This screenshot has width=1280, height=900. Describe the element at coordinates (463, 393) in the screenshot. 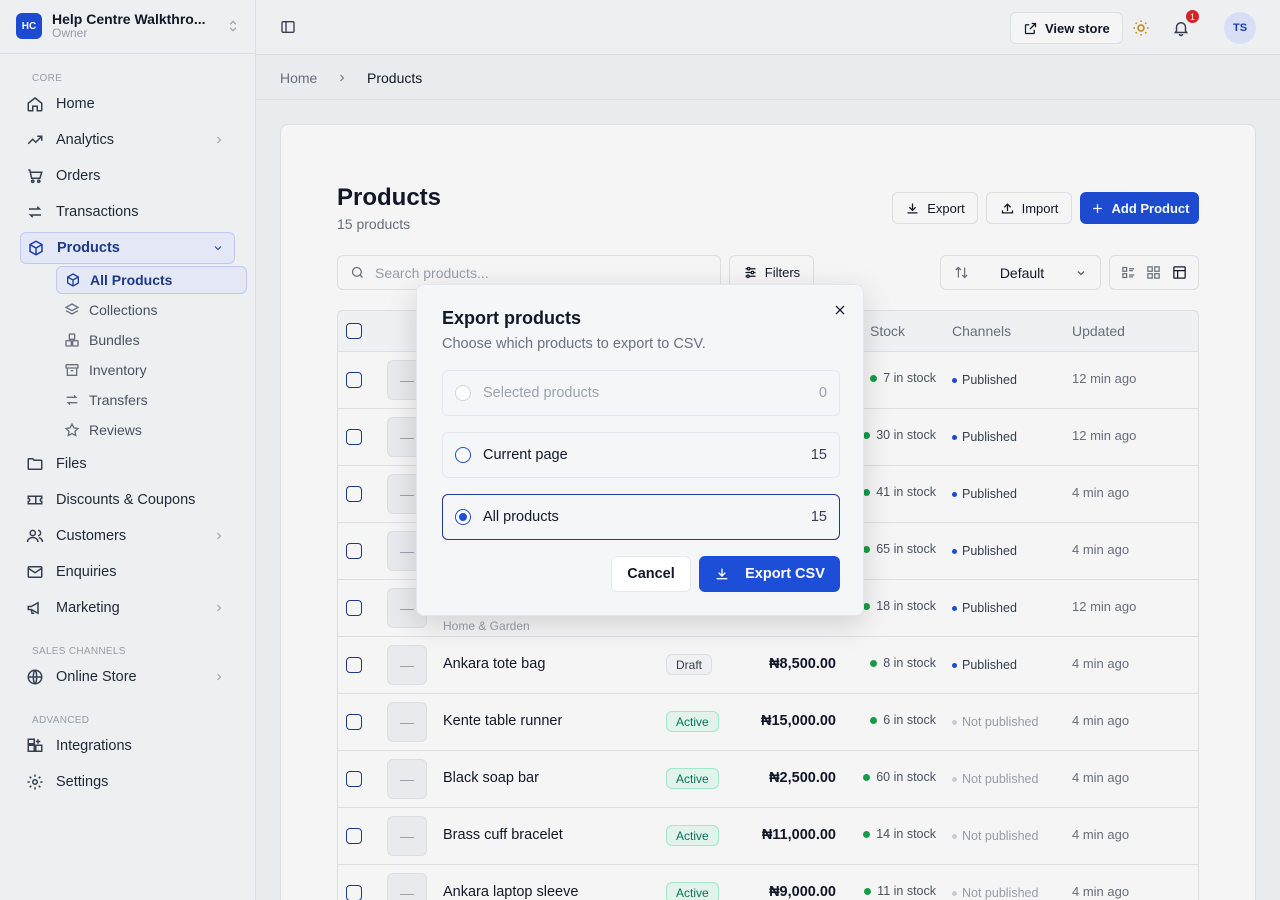

I see `radio-selected-products` at that location.